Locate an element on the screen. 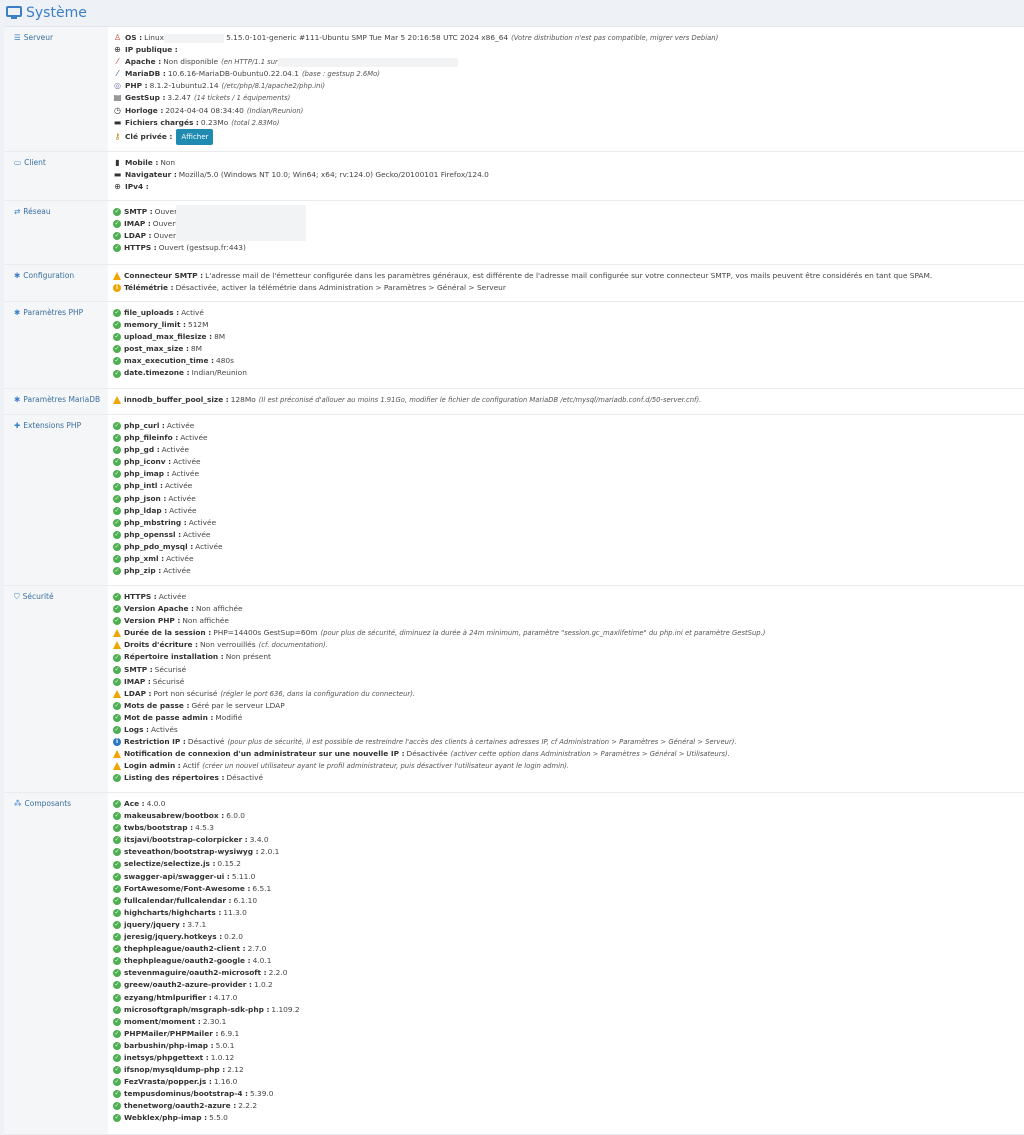 Image resolution: width=1024 pixels, height=1135 pixels. row-label: Serveur is located at coordinates (38, 37).